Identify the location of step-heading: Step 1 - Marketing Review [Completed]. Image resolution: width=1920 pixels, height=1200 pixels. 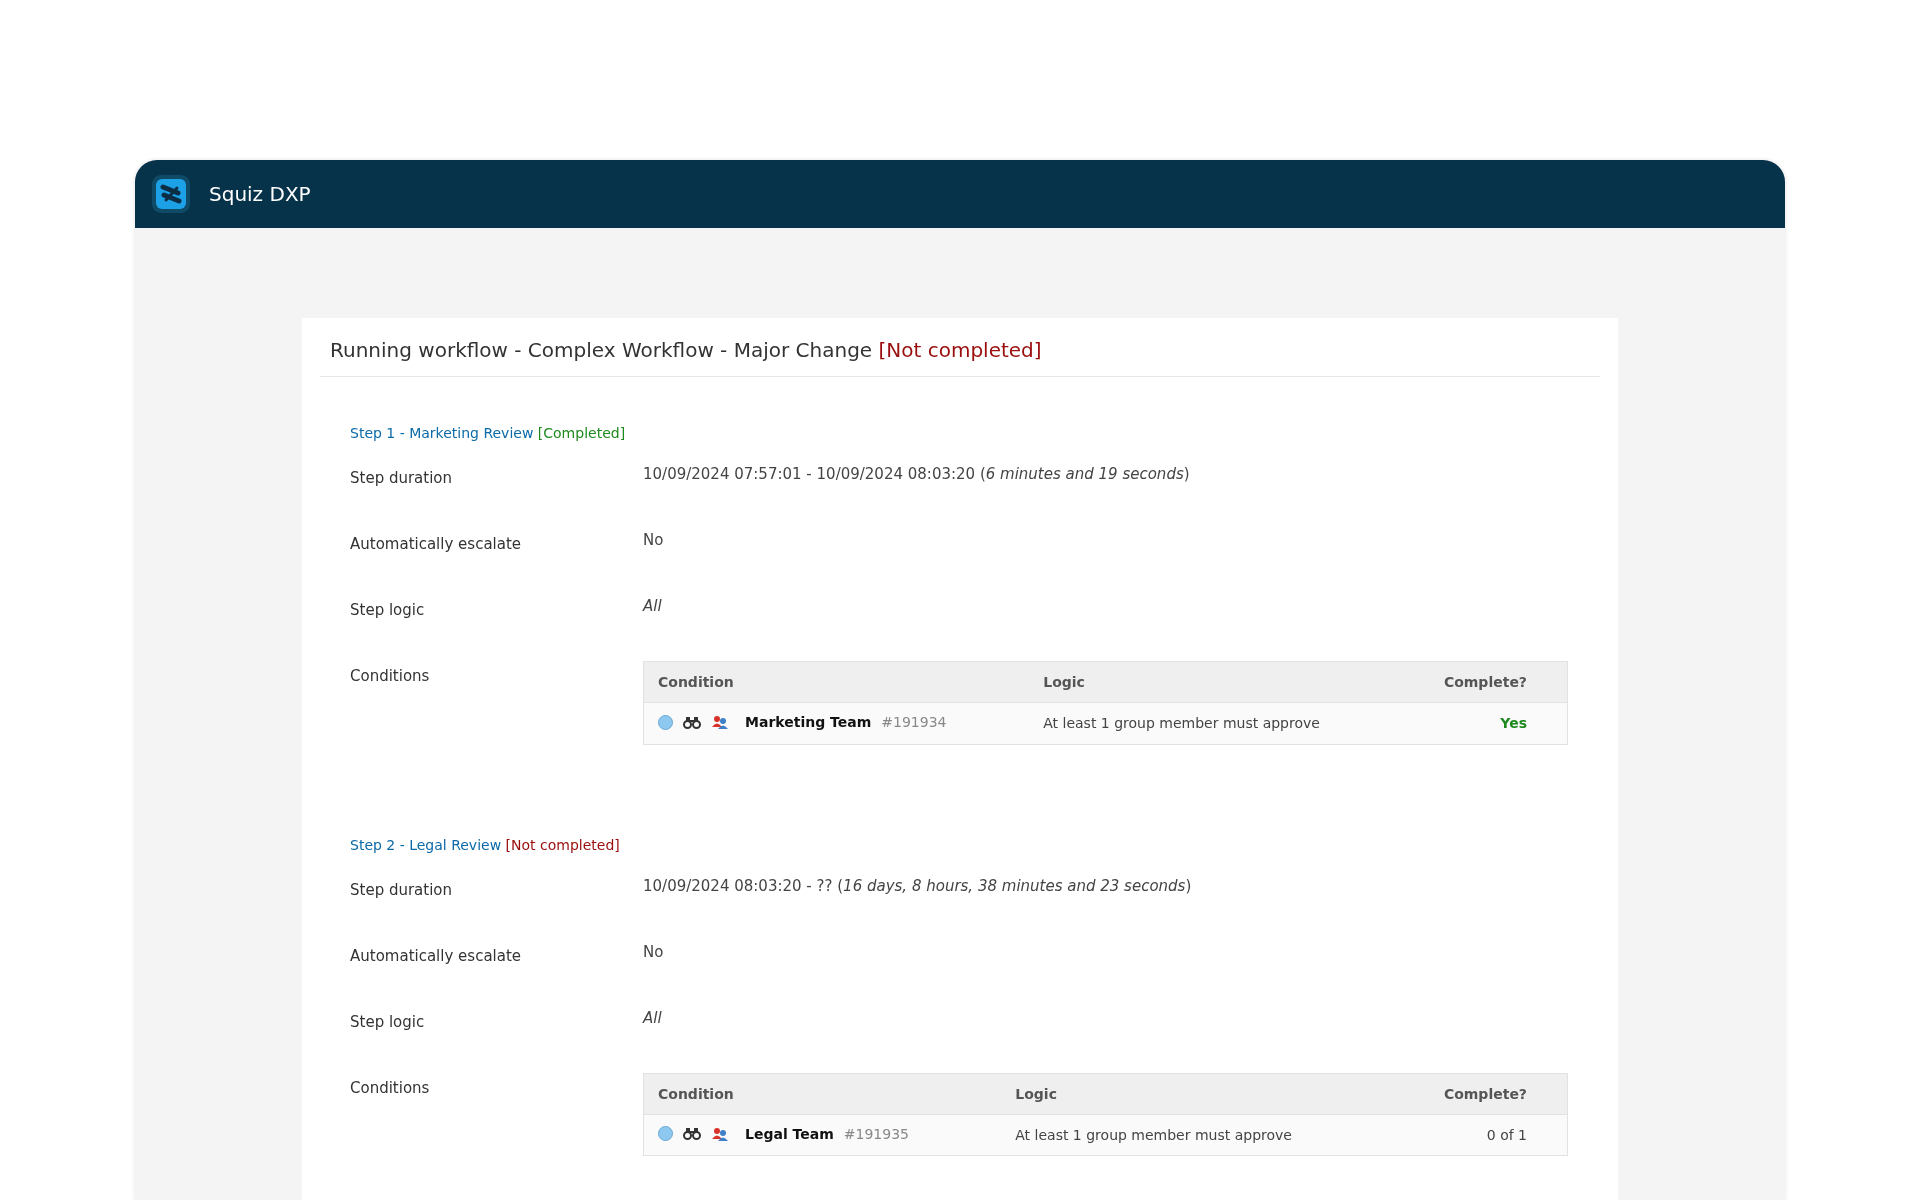
(488, 433).